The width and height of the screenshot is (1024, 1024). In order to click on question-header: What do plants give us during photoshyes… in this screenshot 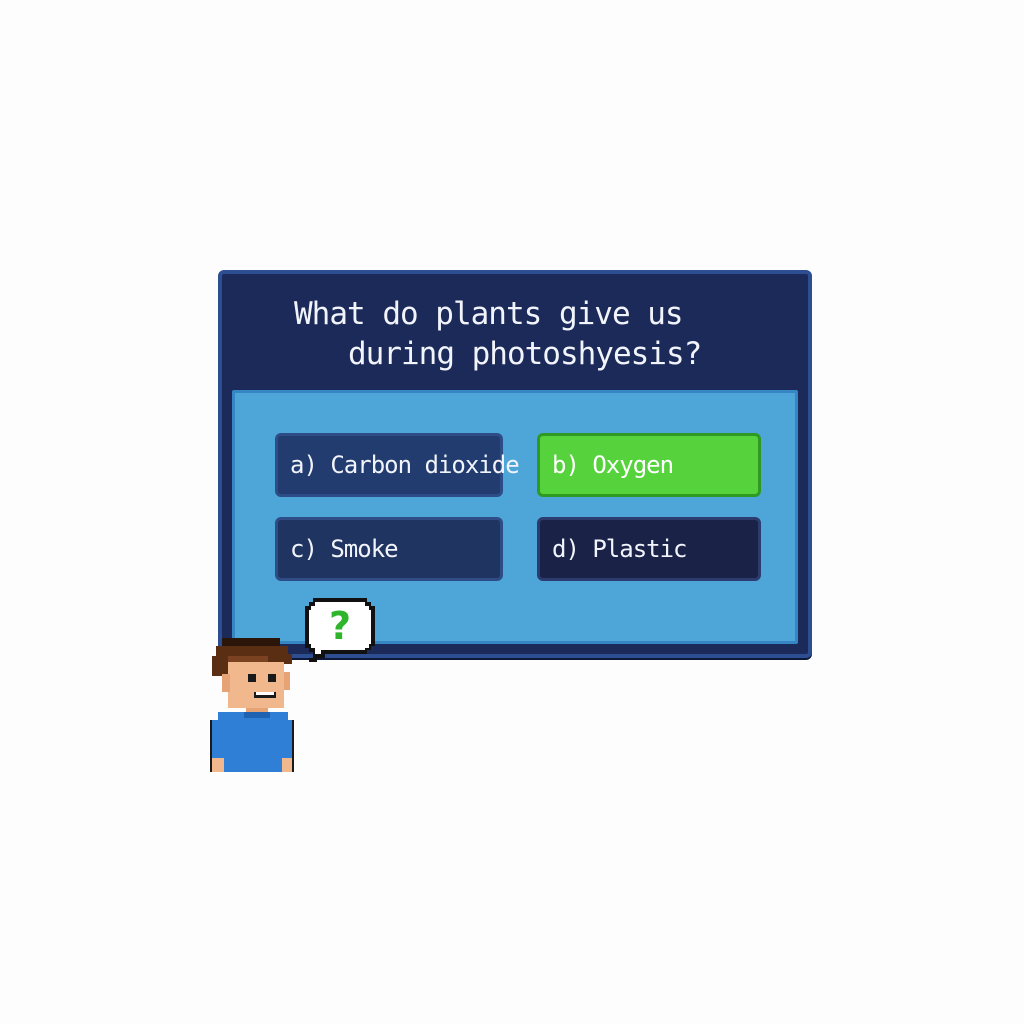, I will do `click(515, 331)`.